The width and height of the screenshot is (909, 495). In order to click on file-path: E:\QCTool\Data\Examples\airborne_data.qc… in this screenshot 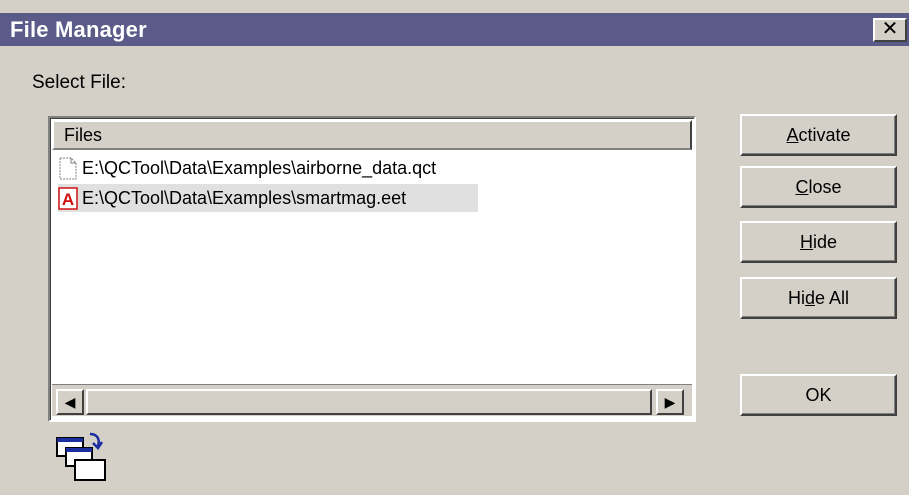, I will do `click(259, 168)`.